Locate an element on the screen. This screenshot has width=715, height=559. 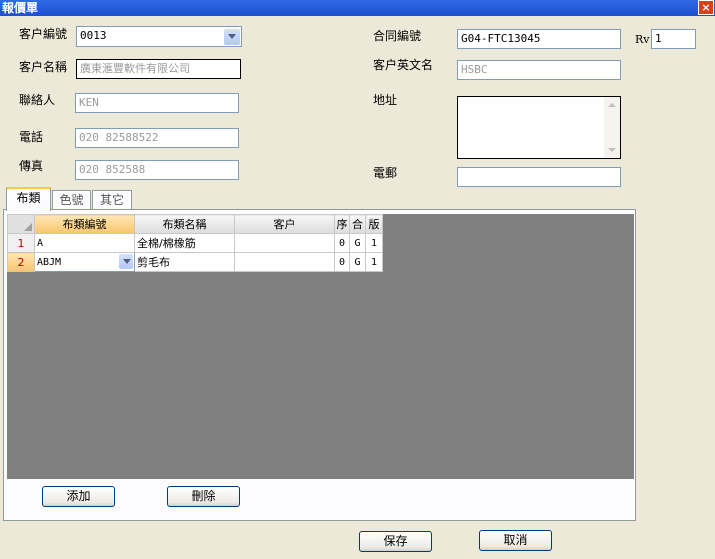
window-title: 報價單 is located at coordinates (20, 8).